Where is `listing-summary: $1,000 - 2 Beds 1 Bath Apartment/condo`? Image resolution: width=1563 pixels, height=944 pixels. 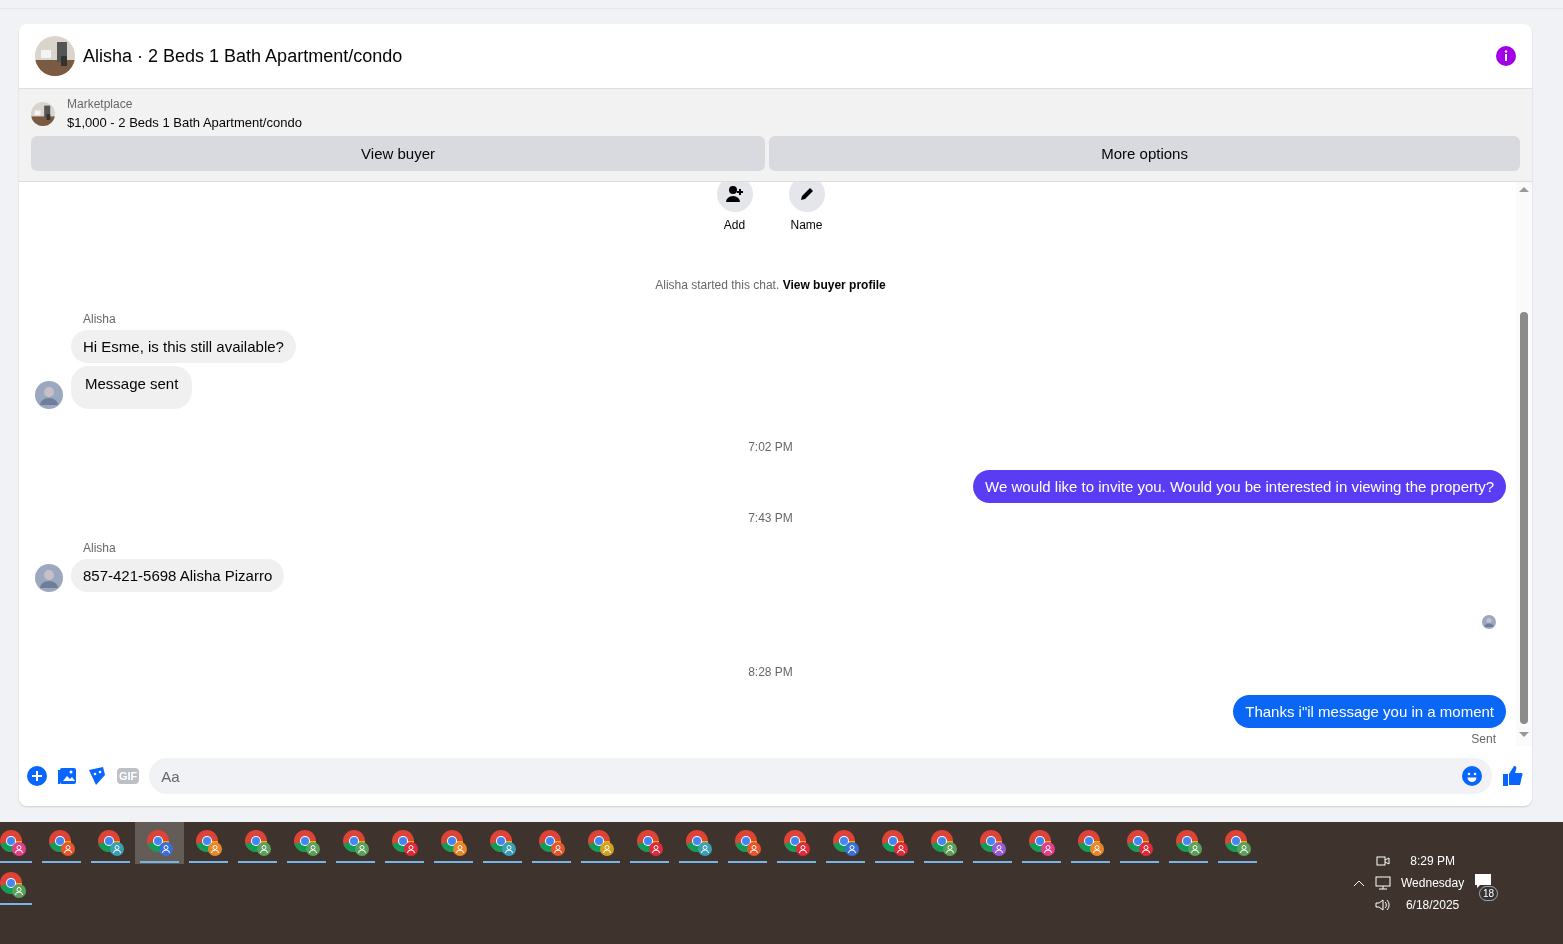
listing-summary: $1,000 - 2 Beds 1 Bath Apartment/condo is located at coordinates (184, 122).